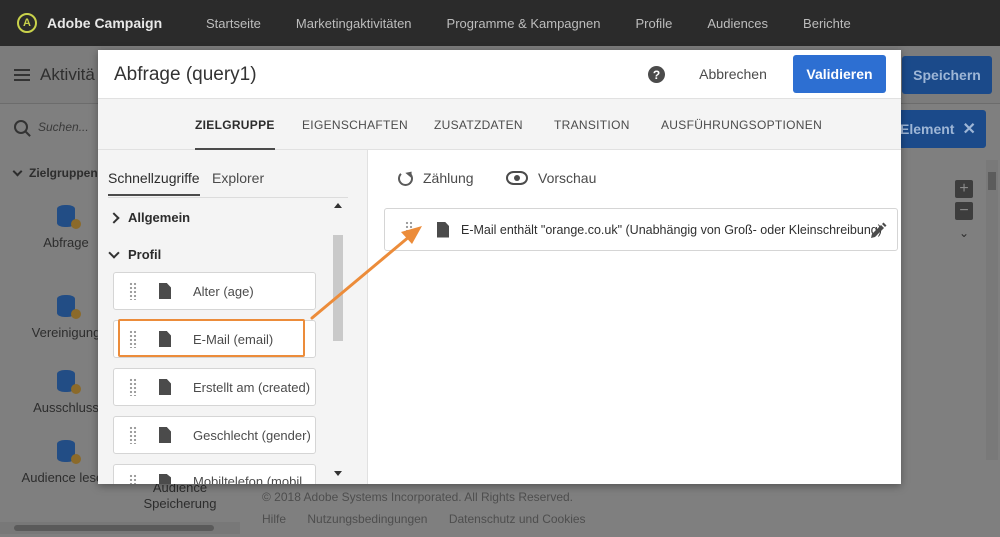 This screenshot has height=537, width=1000. I want to click on tab-transition: TRANSITION, so click(592, 124).